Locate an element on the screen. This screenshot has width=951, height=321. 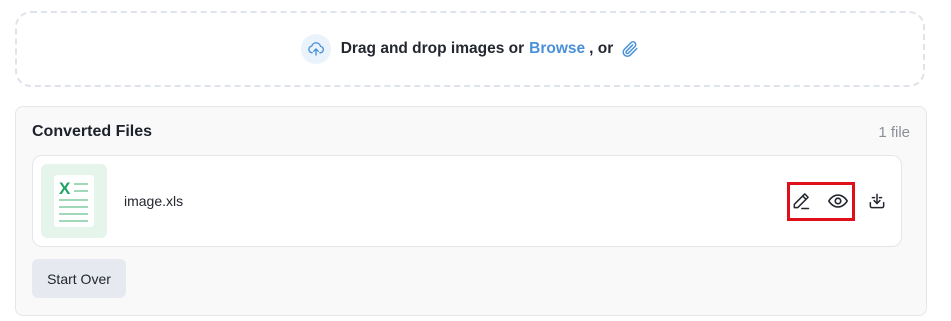
excel-letter: X is located at coordinates (65, 188).